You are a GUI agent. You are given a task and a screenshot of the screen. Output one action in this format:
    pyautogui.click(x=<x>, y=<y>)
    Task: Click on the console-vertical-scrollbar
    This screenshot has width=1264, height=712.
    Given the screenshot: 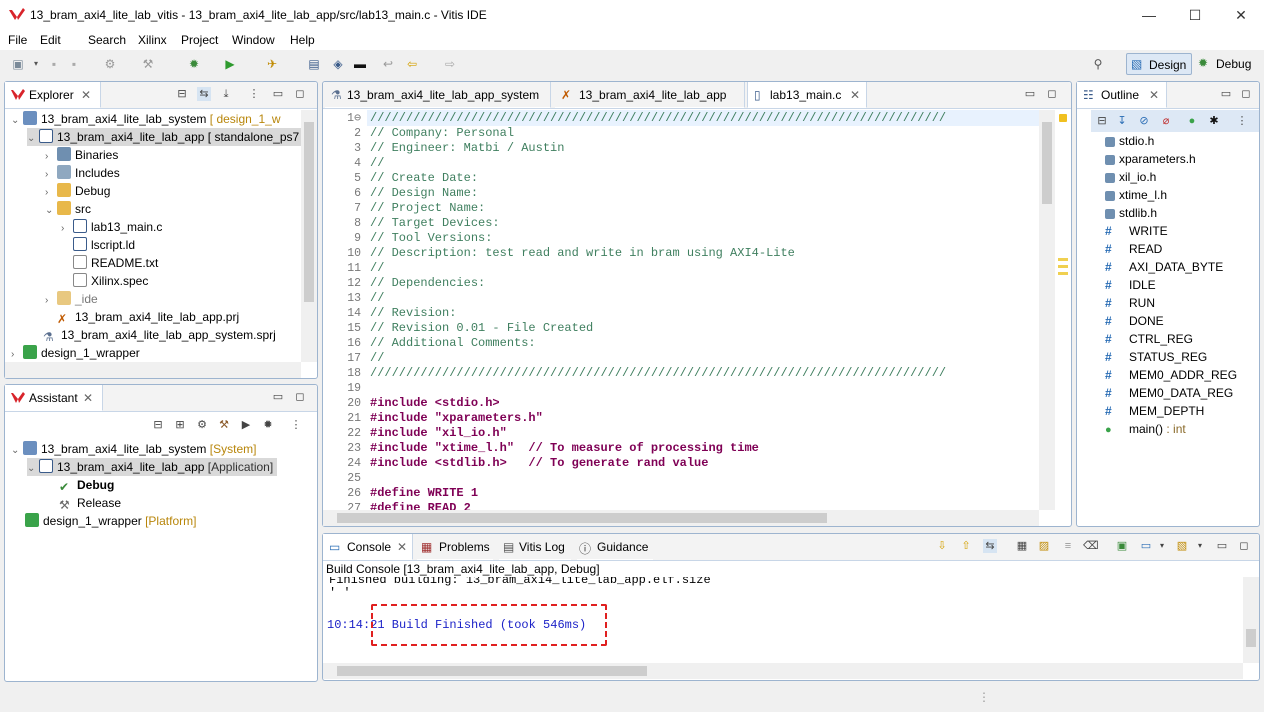 What is the action you would take?
    pyautogui.click(x=1251, y=620)
    